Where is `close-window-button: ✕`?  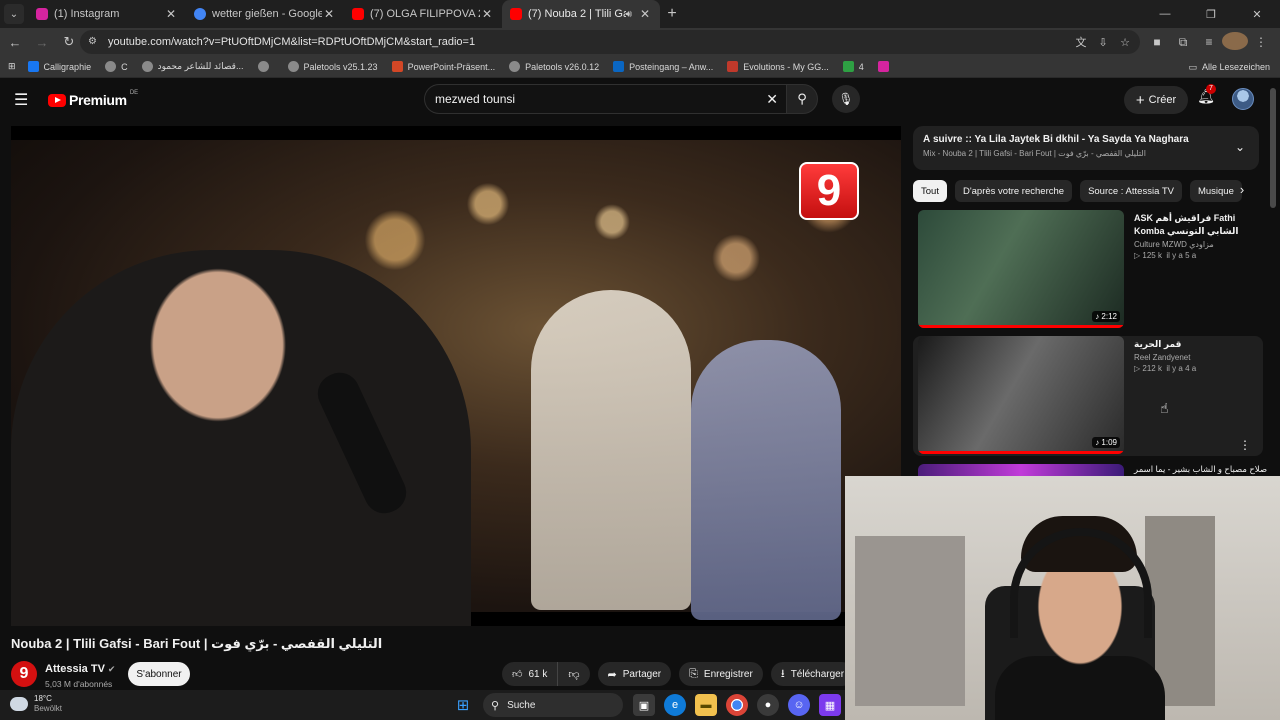
close-window-button: ✕ is located at coordinates (1257, 14).